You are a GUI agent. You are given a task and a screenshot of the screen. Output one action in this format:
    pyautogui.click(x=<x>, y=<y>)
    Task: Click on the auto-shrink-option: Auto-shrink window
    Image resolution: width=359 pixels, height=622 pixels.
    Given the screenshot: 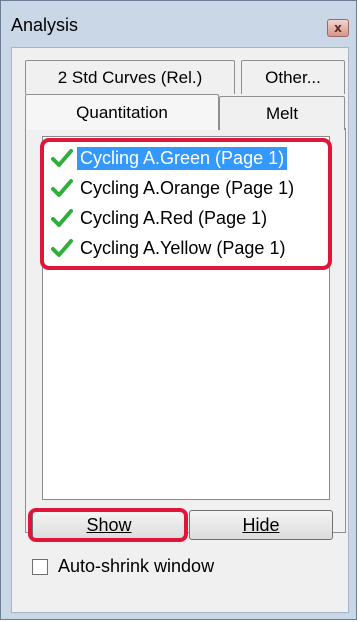 What is the action you would take?
    pyautogui.click(x=123, y=566)
    